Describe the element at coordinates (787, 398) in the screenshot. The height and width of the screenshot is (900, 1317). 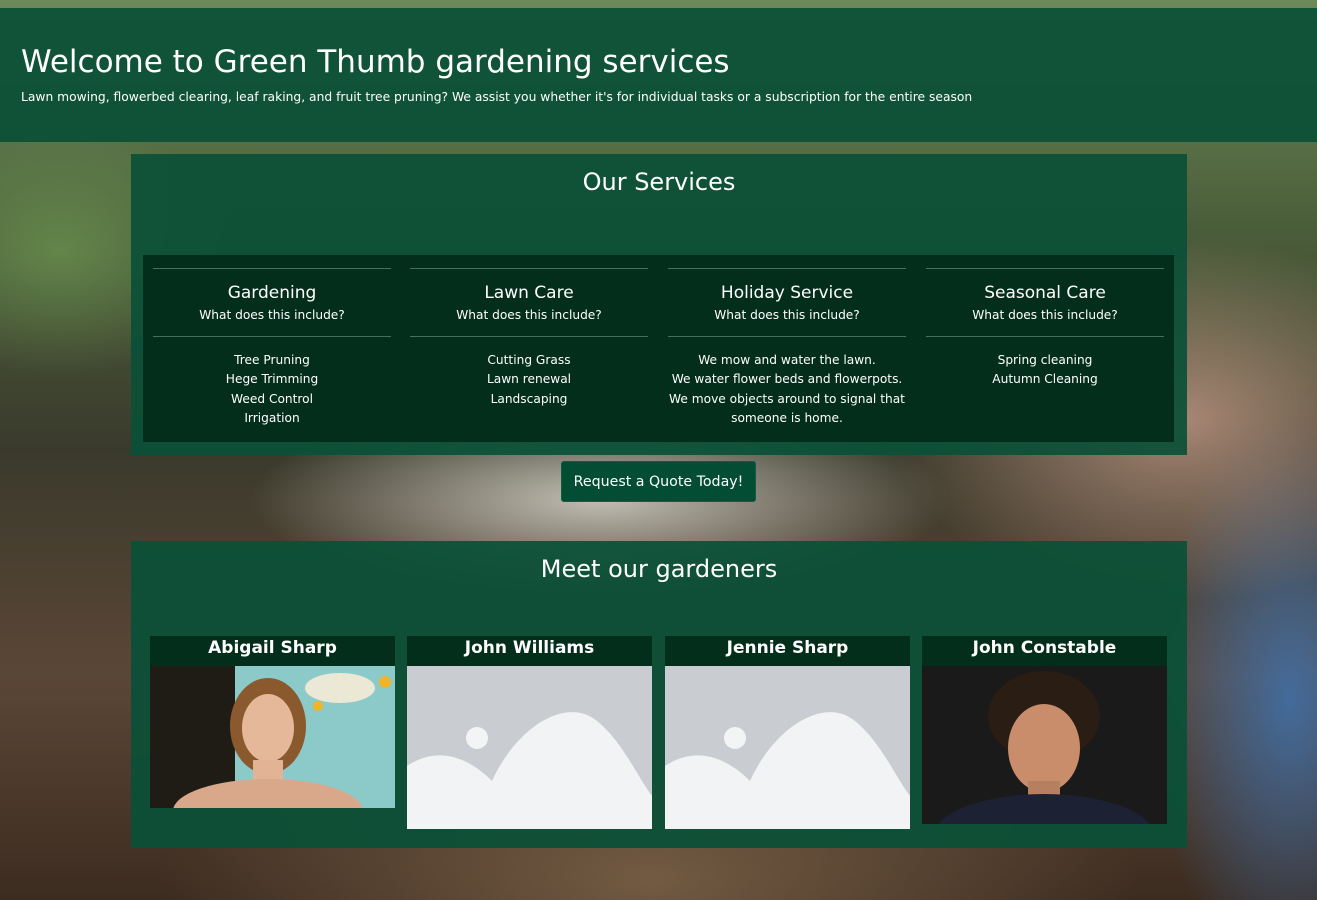
I see `service-list-item: We move objects around to signal that` at that location.